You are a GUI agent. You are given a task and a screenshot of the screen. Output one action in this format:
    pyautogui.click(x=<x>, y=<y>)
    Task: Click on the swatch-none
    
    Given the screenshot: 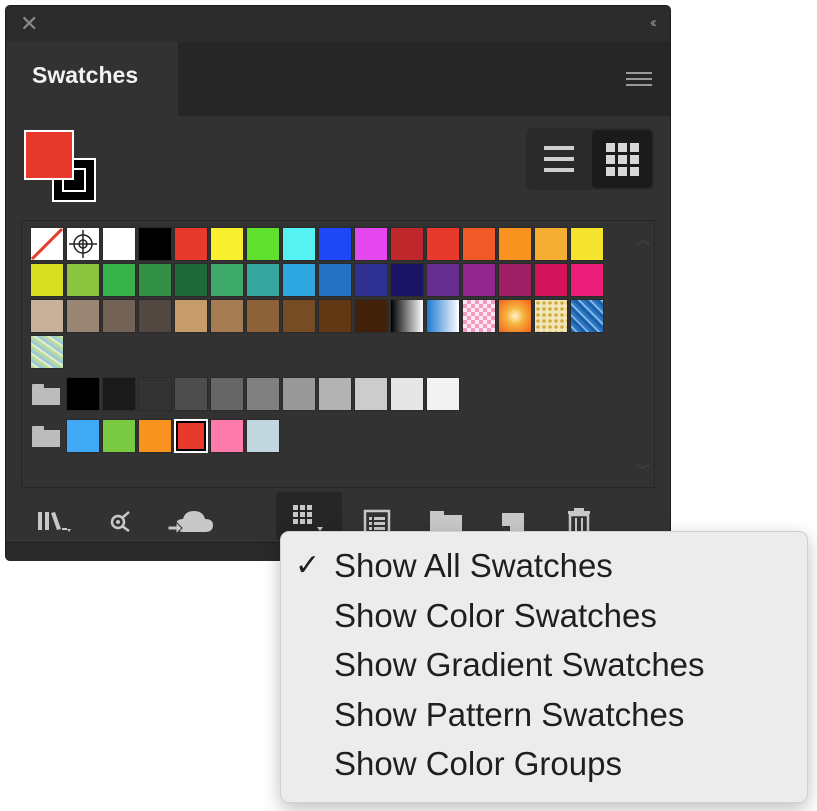 What is the action you would take?
    pyautogui.click(x=47, y=244)
    